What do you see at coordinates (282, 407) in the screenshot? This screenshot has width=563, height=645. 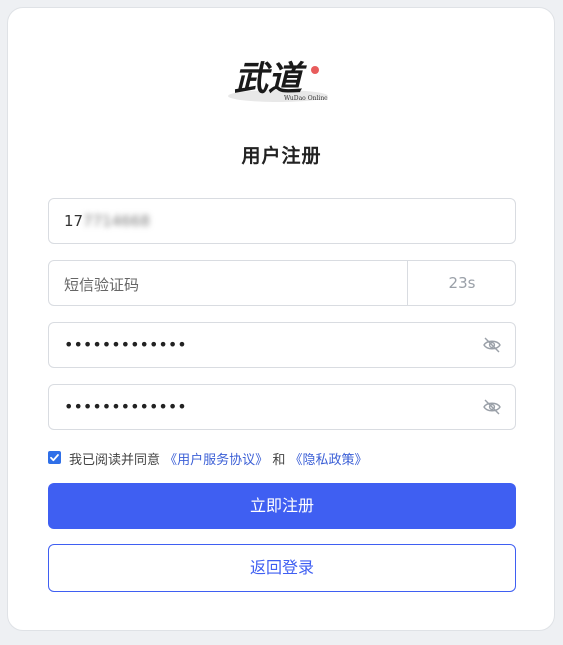 I see `confirm-password-field: •••••••••••••` at bounding box center [282, 407].